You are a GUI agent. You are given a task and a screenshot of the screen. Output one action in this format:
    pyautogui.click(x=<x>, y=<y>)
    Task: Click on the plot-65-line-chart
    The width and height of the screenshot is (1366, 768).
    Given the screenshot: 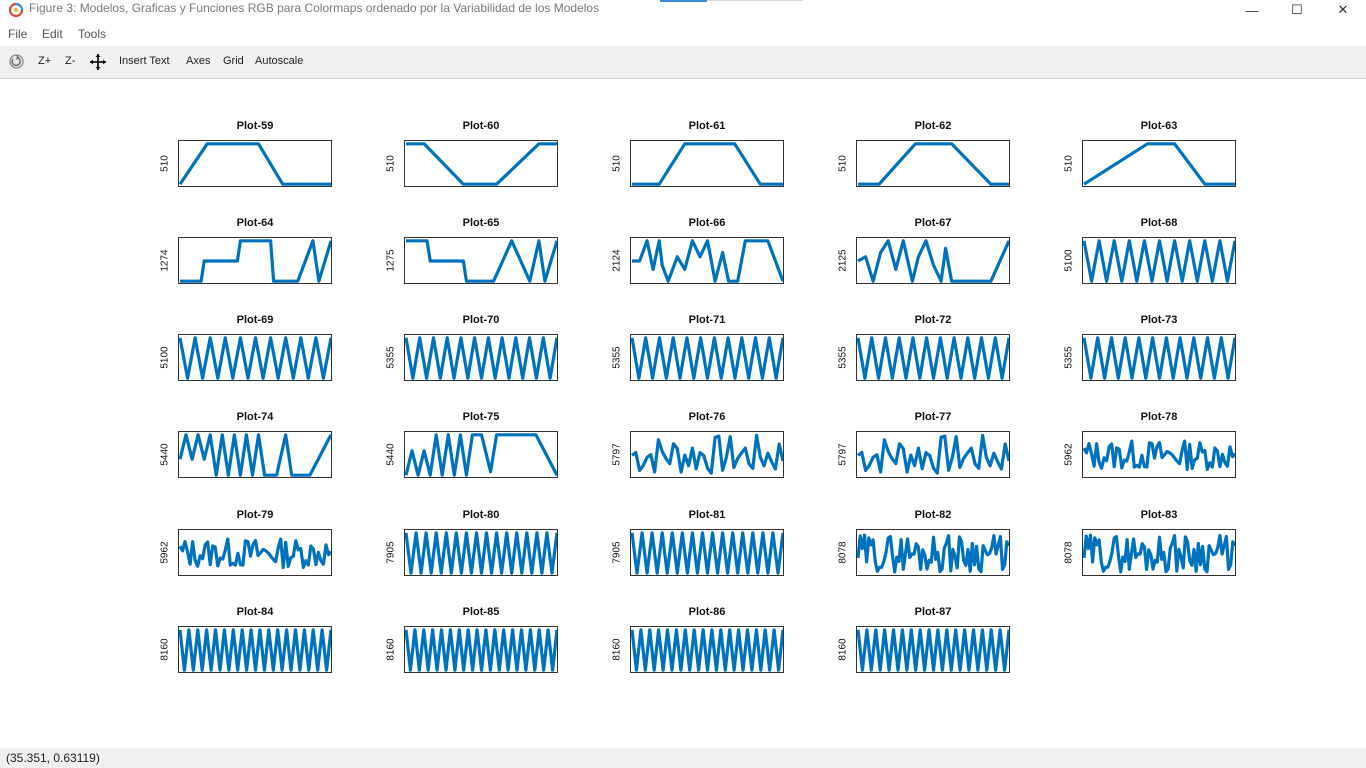 What is the action you would take?
    pyautogui.click(x=481, y=261)
    